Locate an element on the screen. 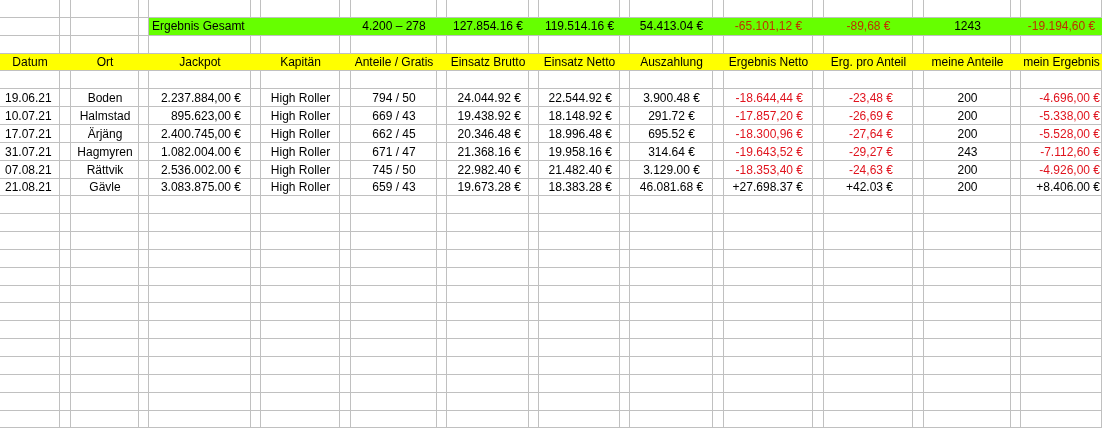 The height and width of the screenshot is (428, 1102). table-cell-text: 20.346.48 € is located at coordinates (489, 134).